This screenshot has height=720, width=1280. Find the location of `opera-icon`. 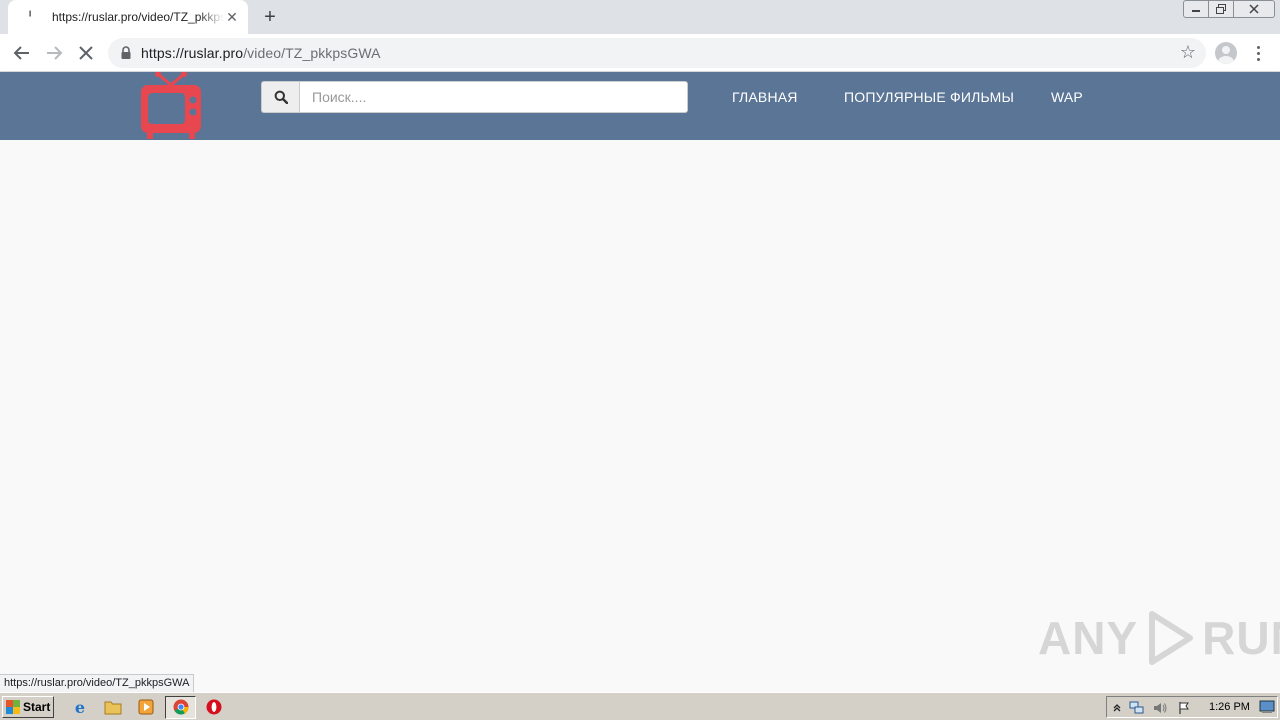

opera-icon is located at coordinates (214, 707).